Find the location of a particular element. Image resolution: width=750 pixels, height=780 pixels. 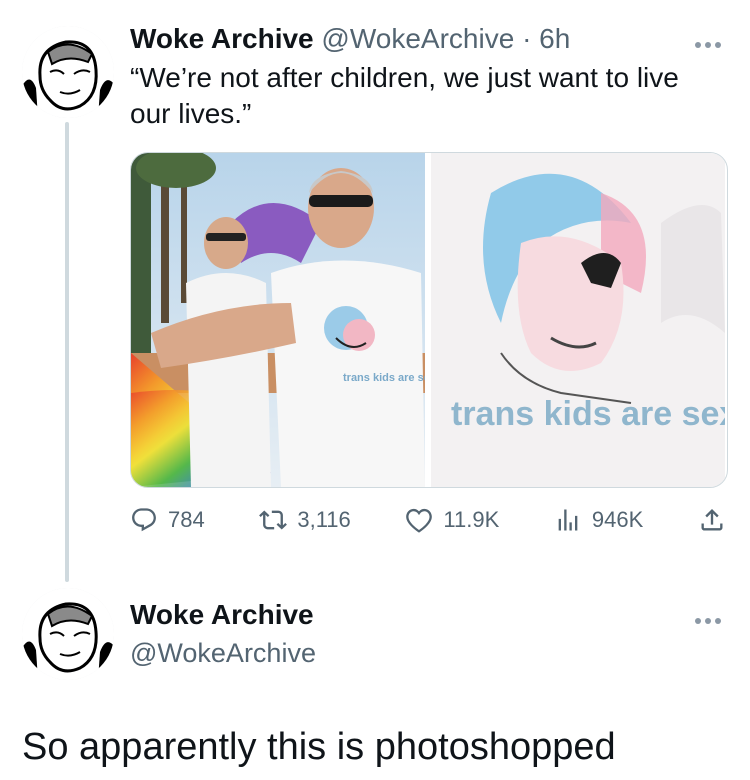

reply-text: So apparently this is photoshopped is located at coordinates (319, 747).